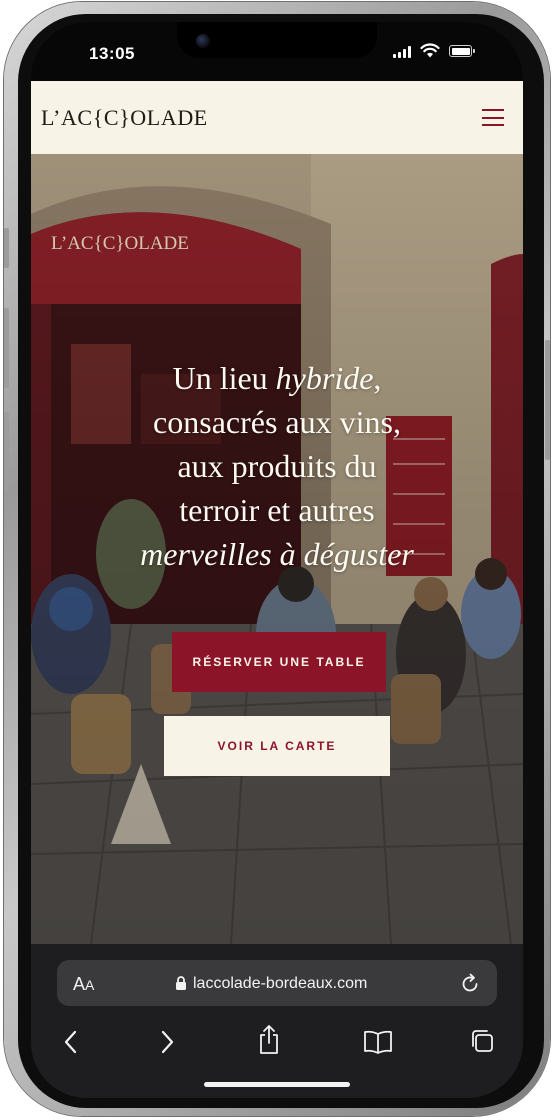  I want to click on hamburger-menu-icon, so click(493, 118).